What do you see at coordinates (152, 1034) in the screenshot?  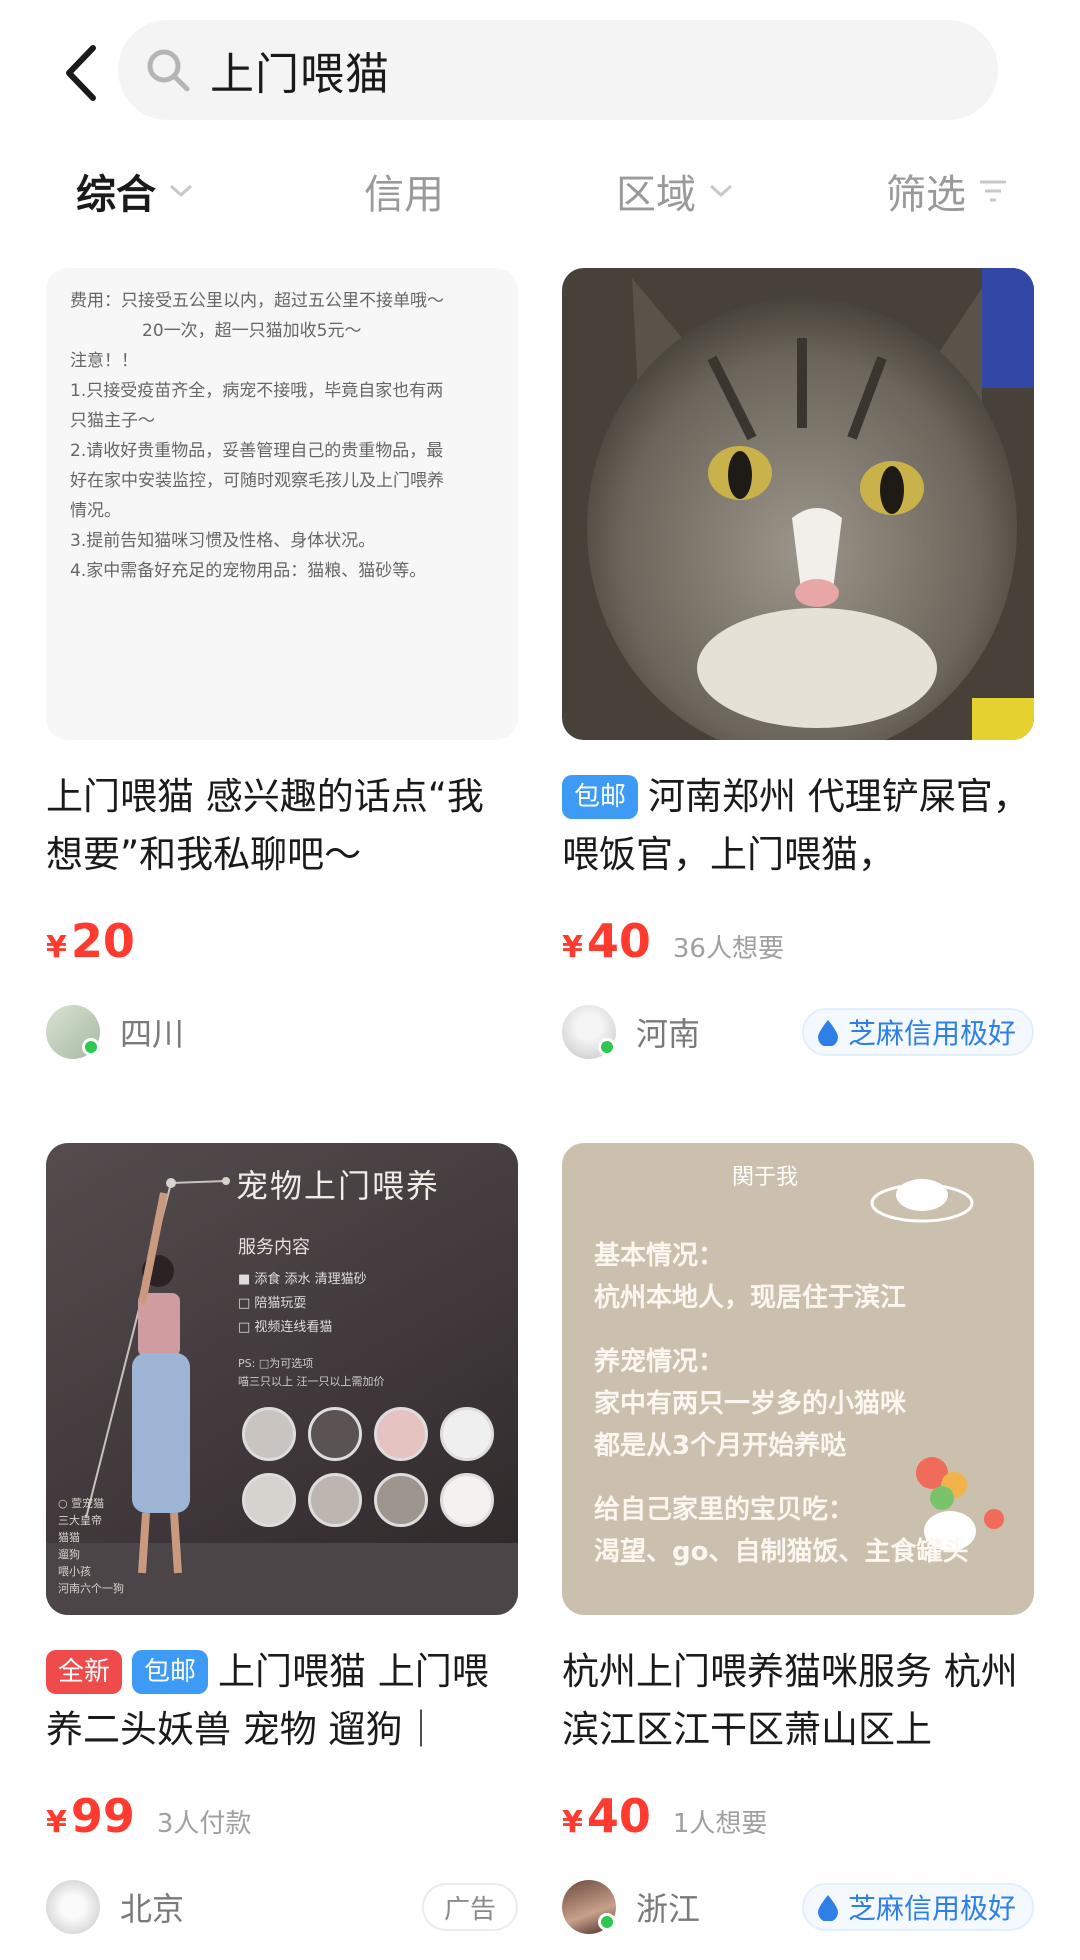 I see `seller-region: 四川` at bounding box center [152, 1034].